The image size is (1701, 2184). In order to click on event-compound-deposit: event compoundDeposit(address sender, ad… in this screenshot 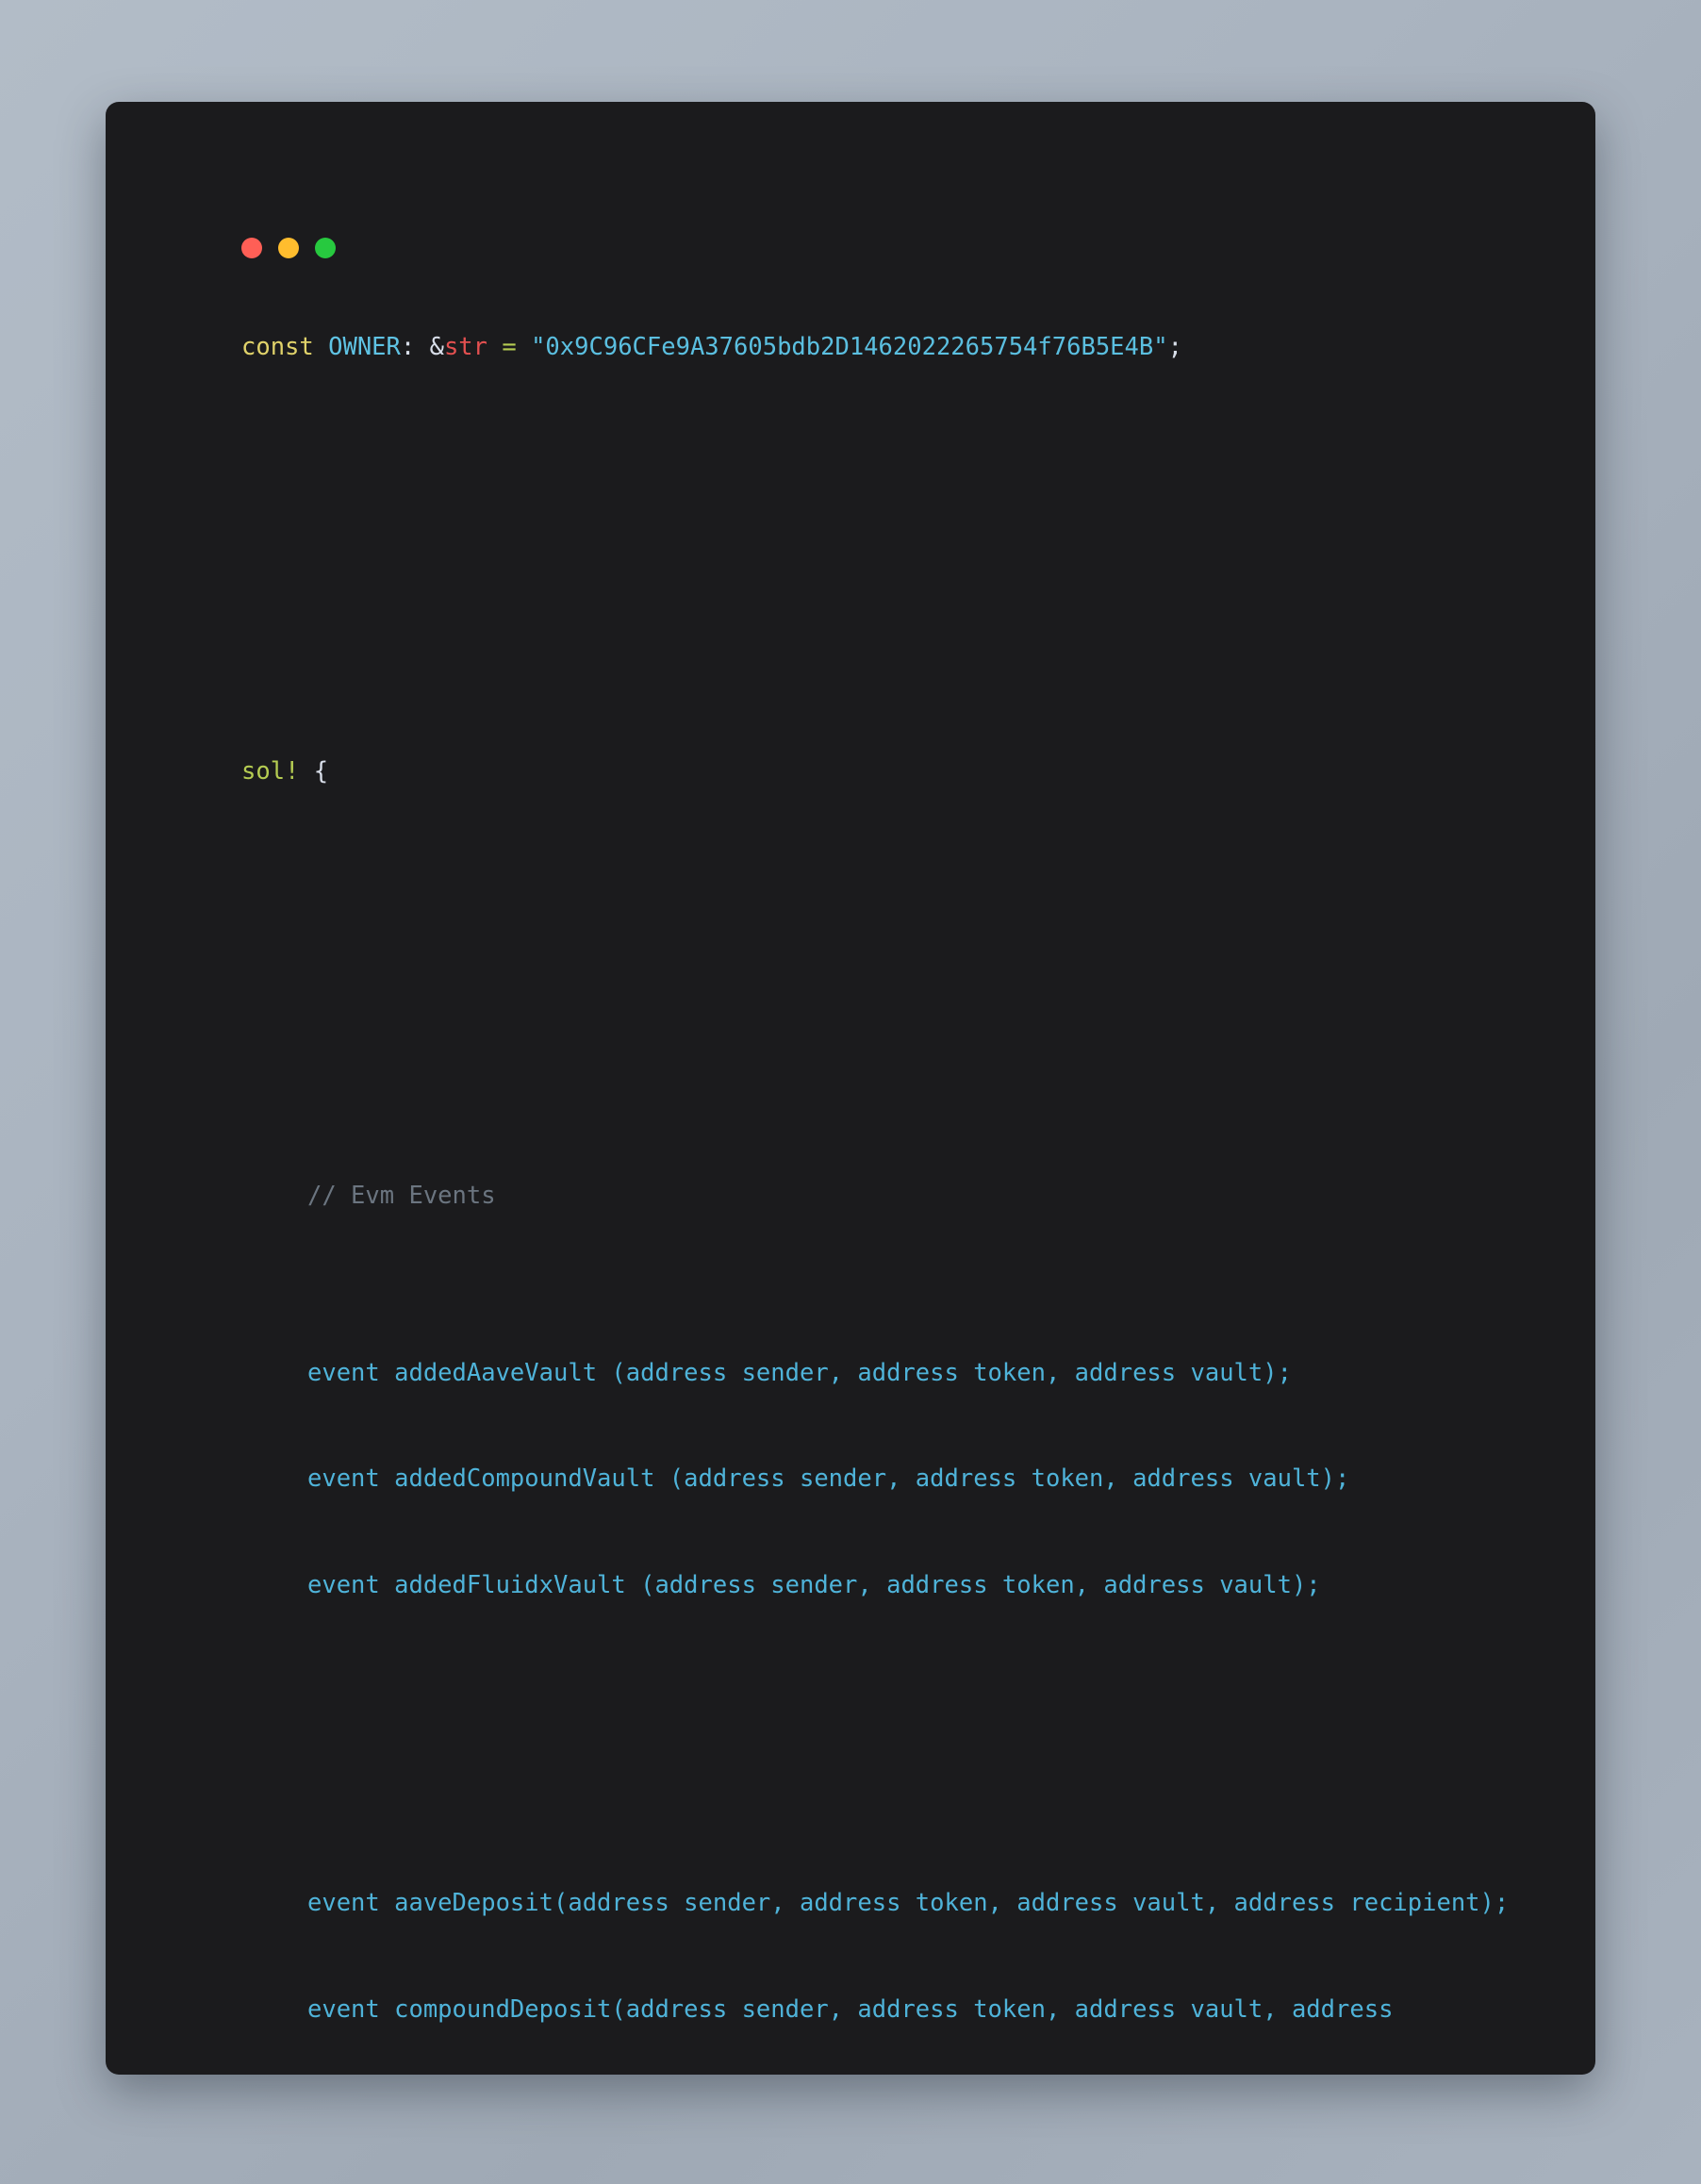, I will do `click(851, 2009)`.